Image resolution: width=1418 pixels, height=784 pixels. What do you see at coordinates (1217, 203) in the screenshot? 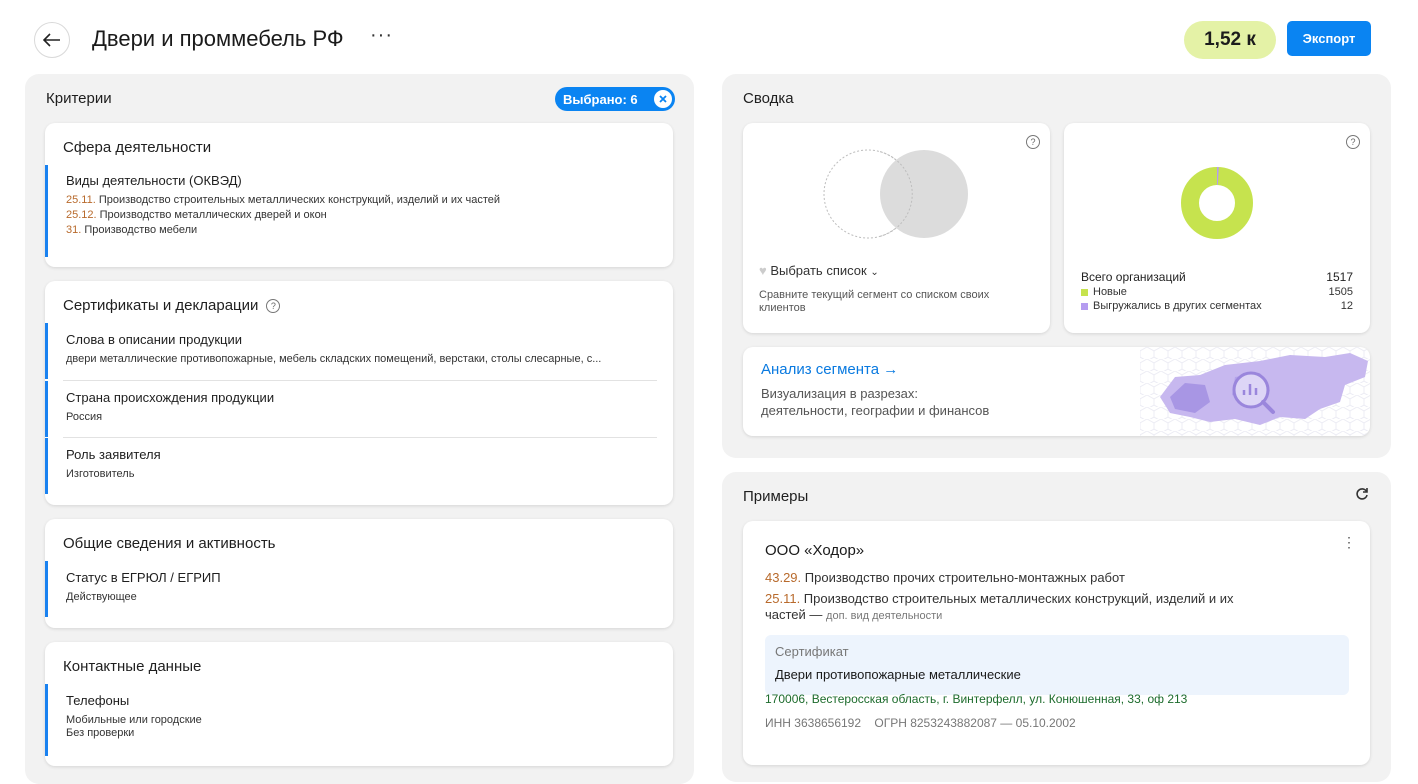
I see `organizations-donut-chart` at bounding box center [1217, 203].